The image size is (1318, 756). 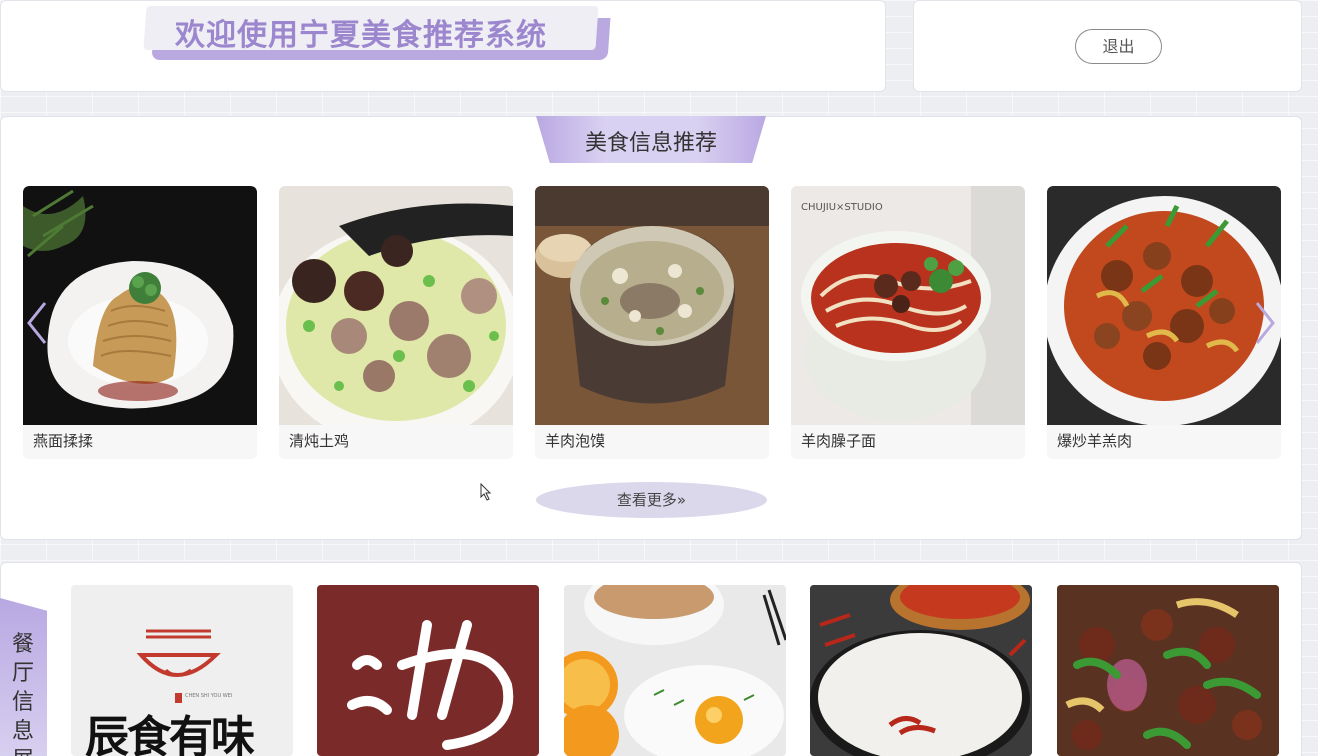 I want to click on view-more-button: 查看更多», so click(x=651, y=500).